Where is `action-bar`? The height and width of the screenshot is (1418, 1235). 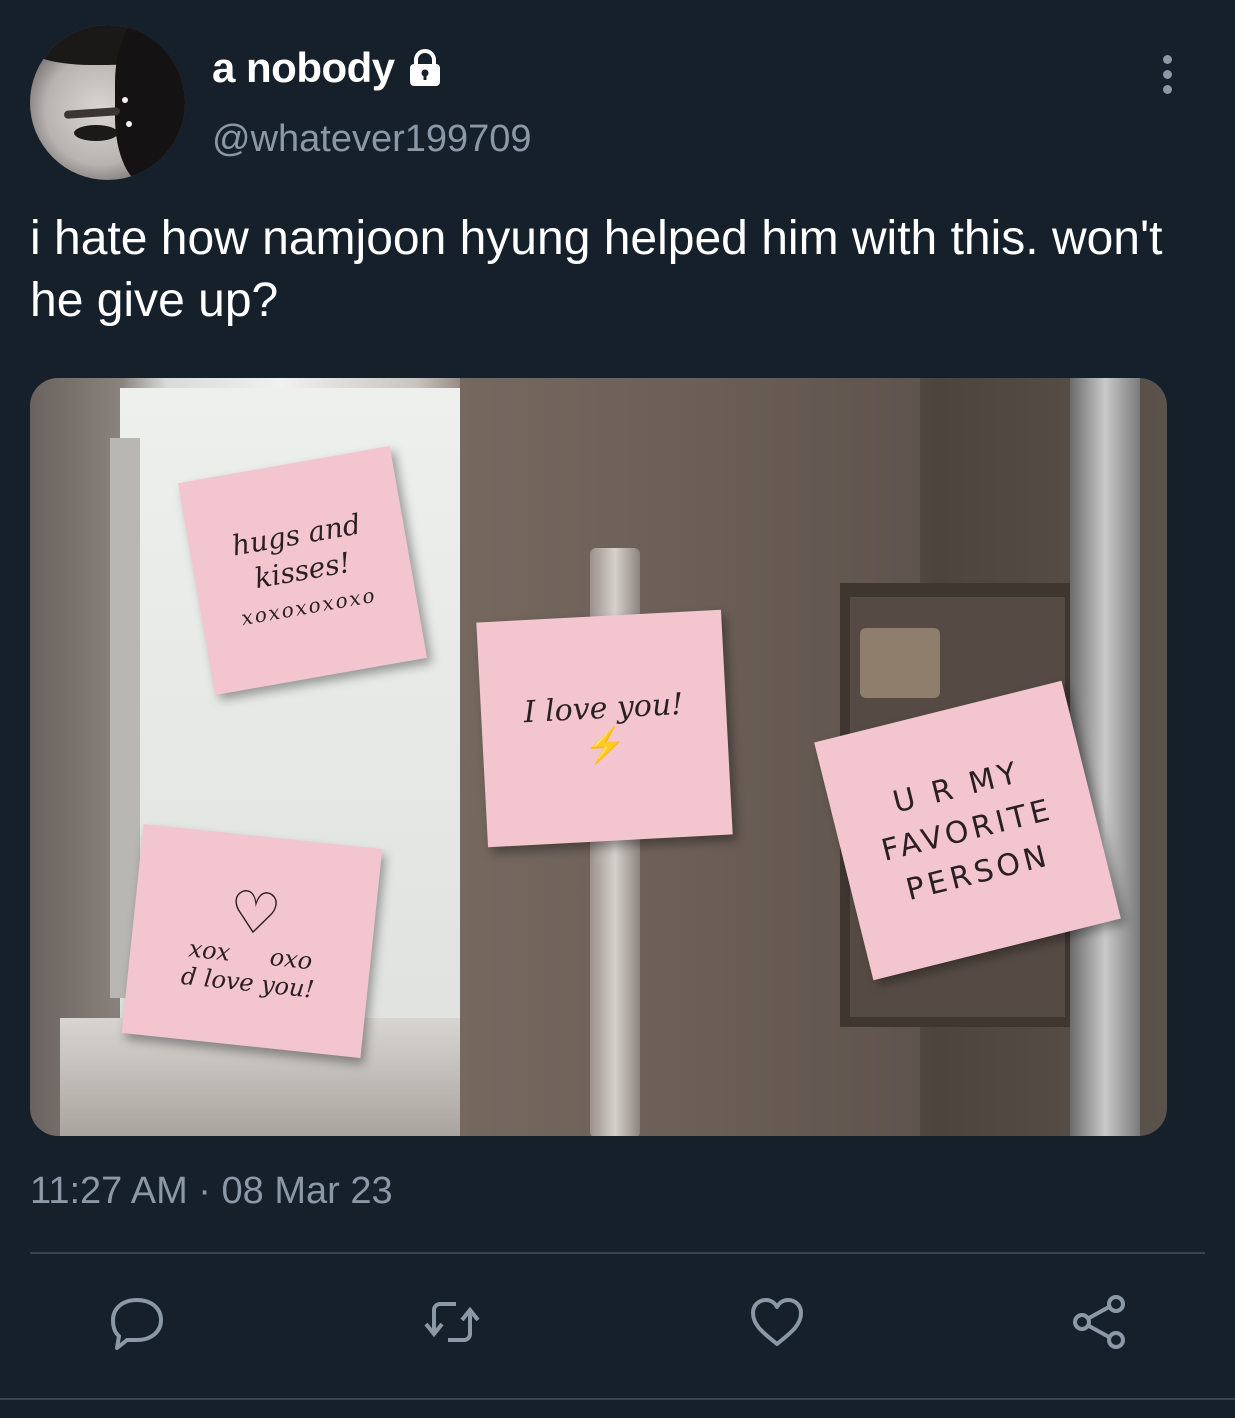
action-bar is located at coordinates (617, 1326).